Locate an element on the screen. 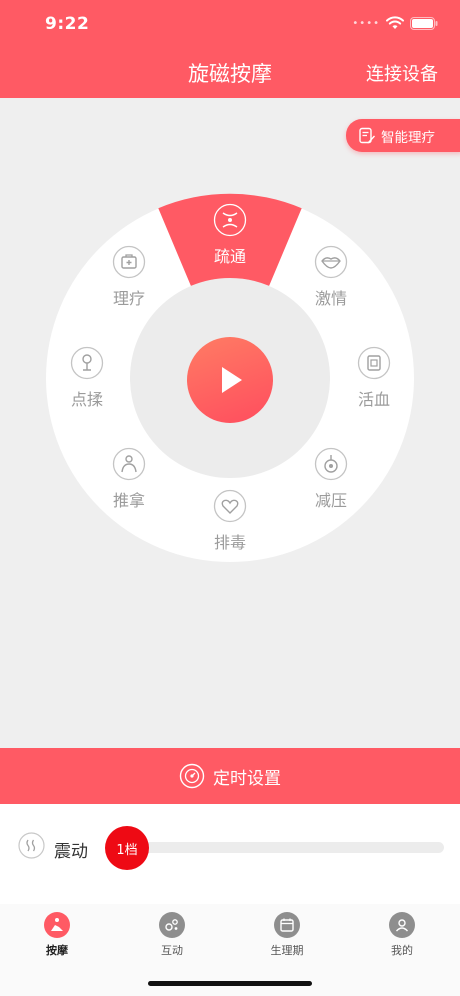 Image resolution: width=460 pixels, height=996 pixels. status-time: 9:22 is located at coordinates (67, 24).